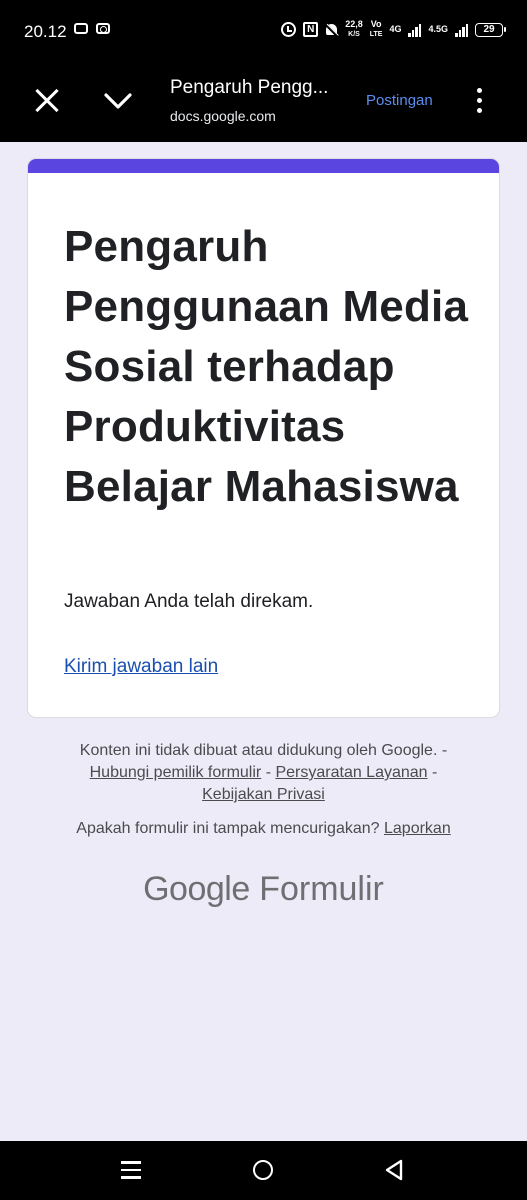 The height and width of the screenshot is (1200, 527). What do you see at coordinates (103, 28) in the screenshot?
I see `instagram-icon` at bounding box center [103, 28].